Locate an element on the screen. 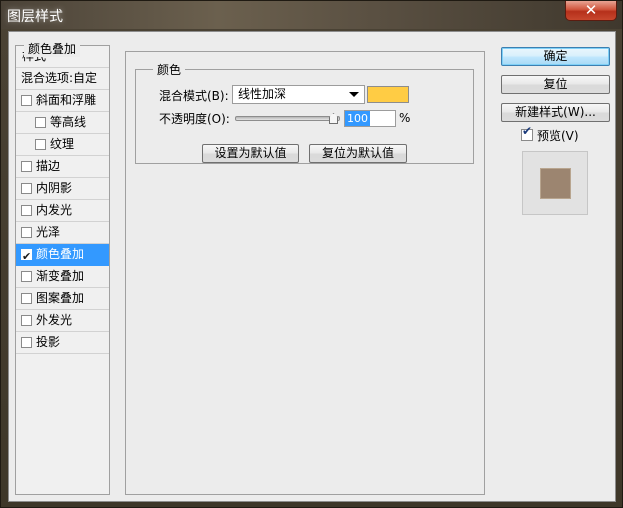 The width and height of the screenshot is (623, 508). close-button: ✕ is located at coordinates (591, 11).